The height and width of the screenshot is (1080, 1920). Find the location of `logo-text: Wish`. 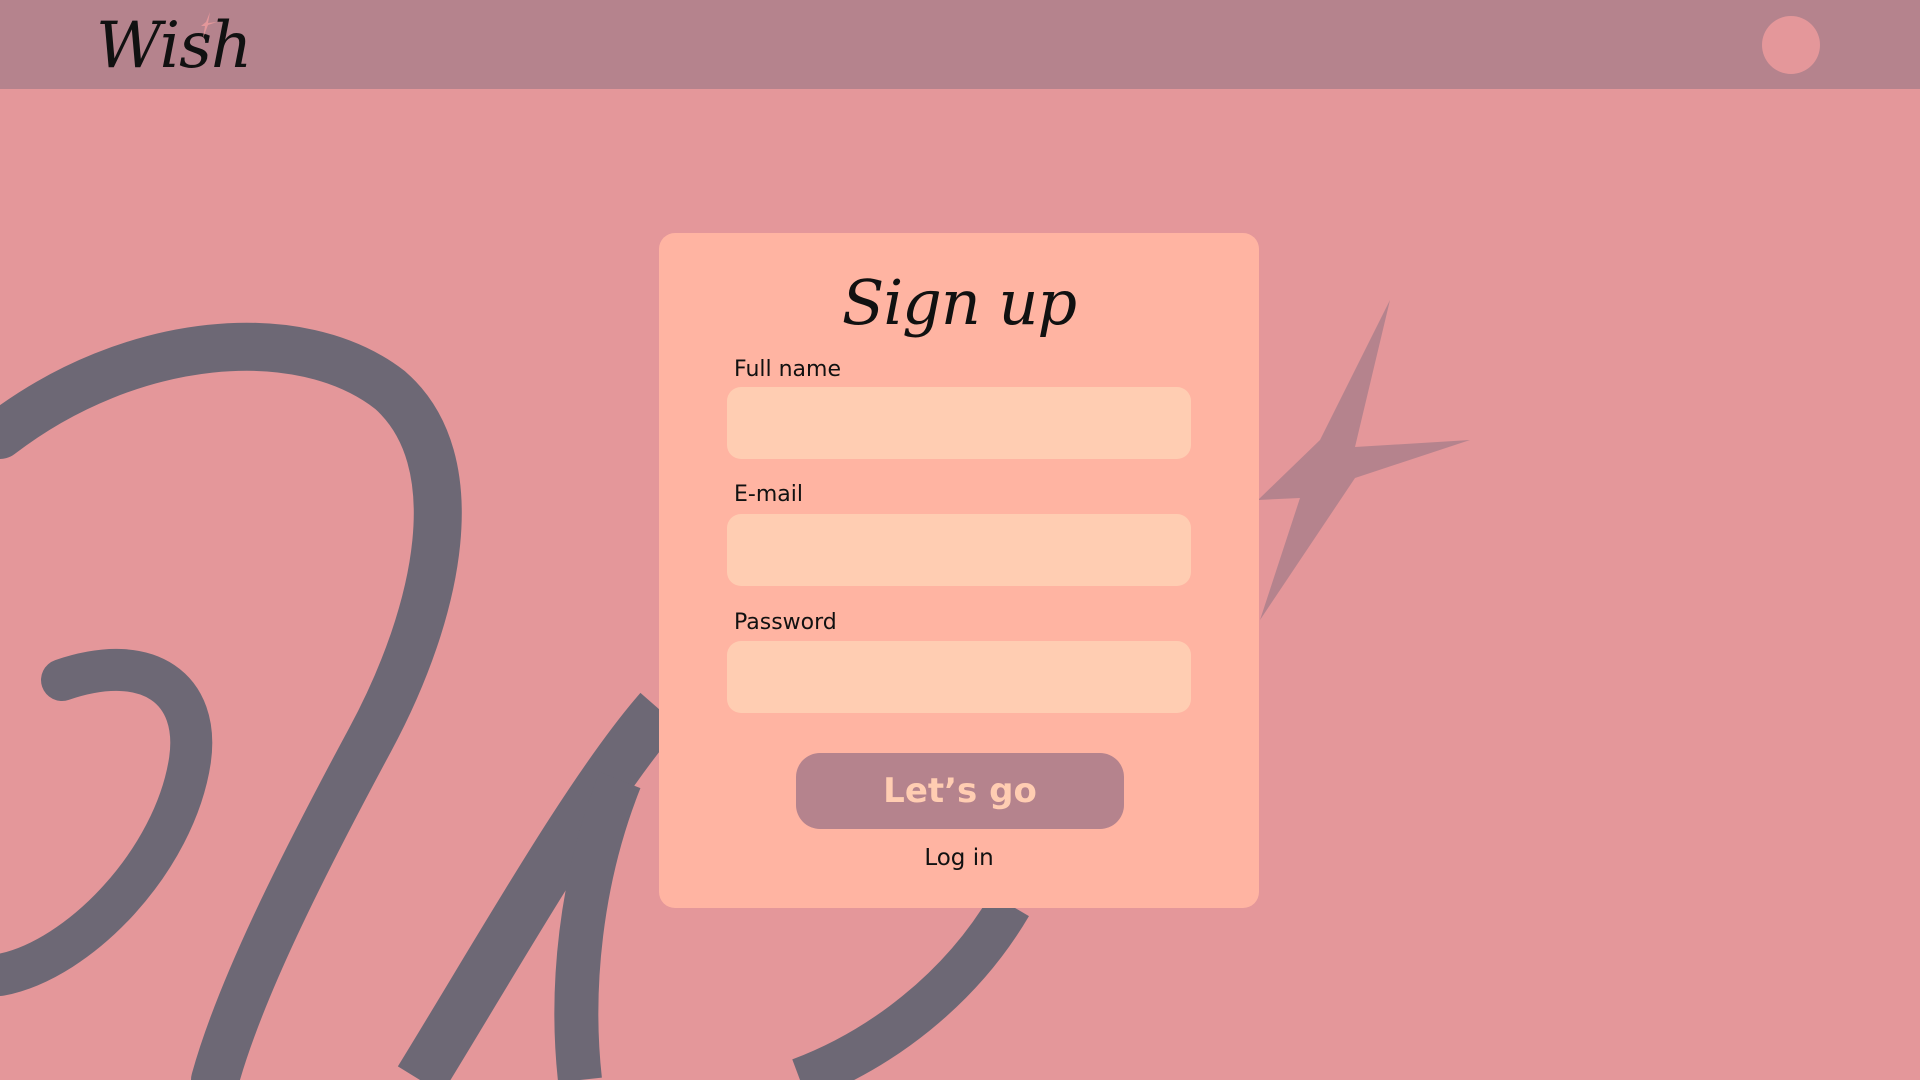

logo-text: Wish is located at coordinates (174, 46).